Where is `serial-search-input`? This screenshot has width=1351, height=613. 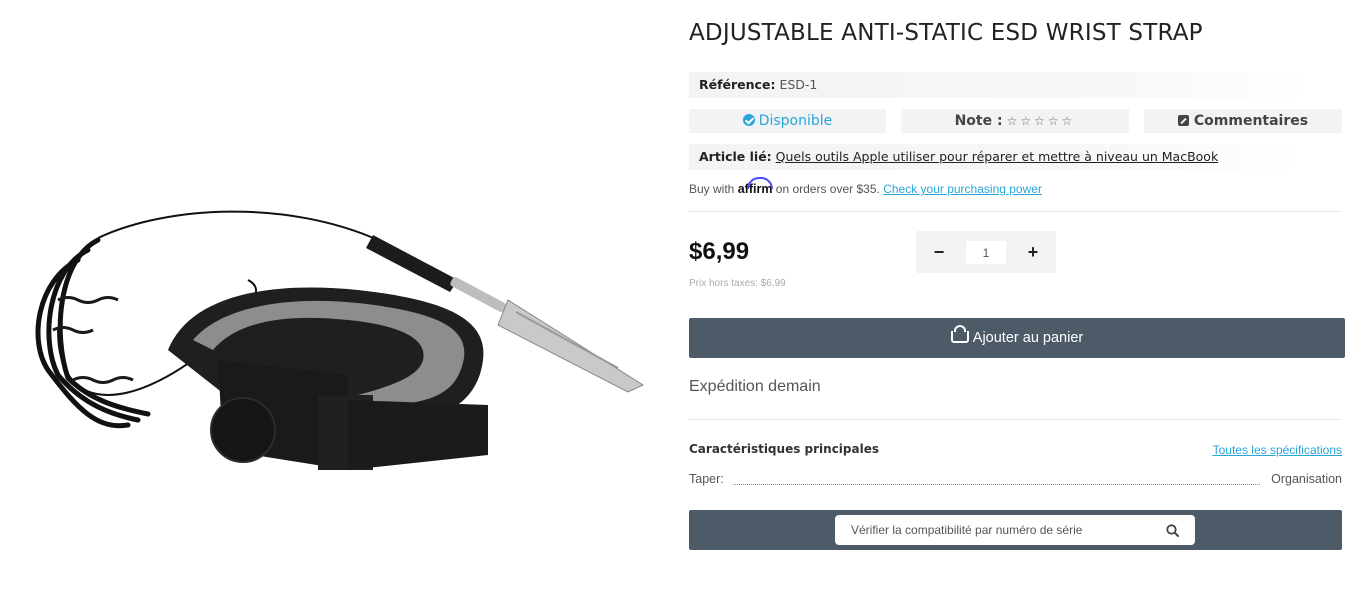
serial-search-input is located at coordinates (993, 530).